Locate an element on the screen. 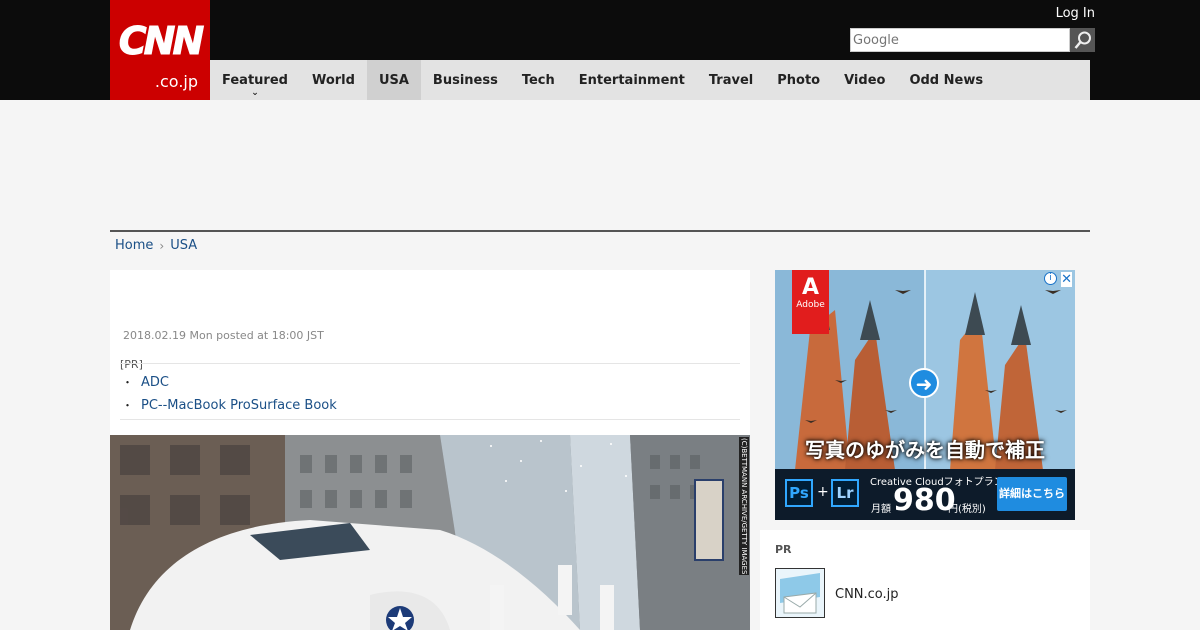  ad-headline: 写真のゆがみを自動で補正 is located at coordinates (925, 450).